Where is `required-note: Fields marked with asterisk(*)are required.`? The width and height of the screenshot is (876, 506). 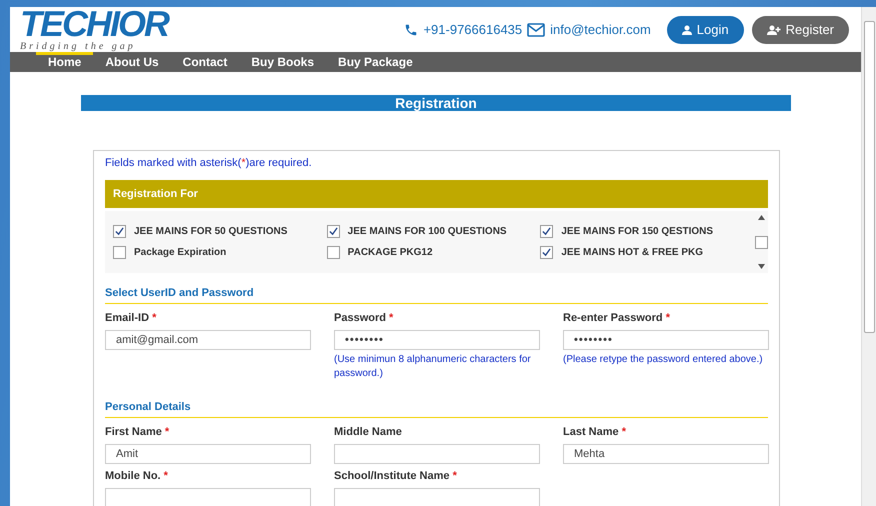 required-note: Fields marked with asterisk(*)are required. is located at coordinates (209, 163).